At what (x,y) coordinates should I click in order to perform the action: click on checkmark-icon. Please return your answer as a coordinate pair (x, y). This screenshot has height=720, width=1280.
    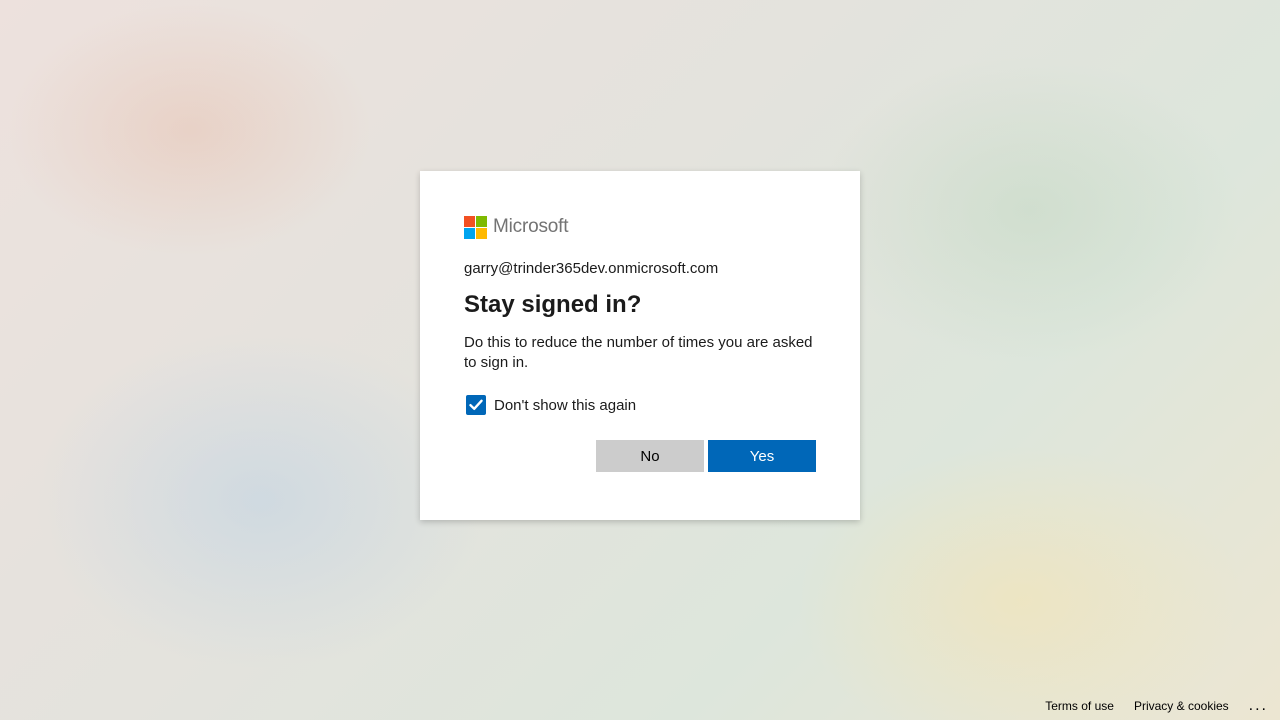
    Looking at the image, I should click on (476, 404).